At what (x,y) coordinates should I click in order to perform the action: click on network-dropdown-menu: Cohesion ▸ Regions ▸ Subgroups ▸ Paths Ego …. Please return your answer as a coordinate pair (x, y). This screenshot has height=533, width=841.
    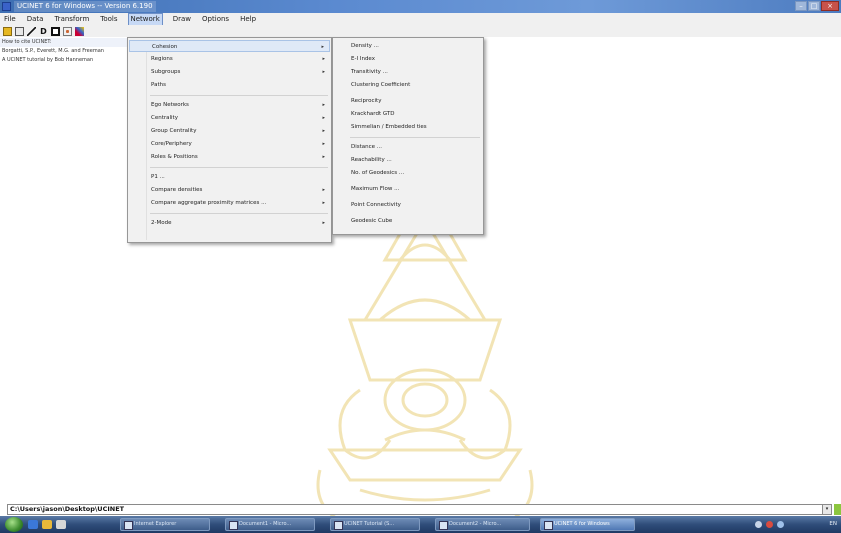
    Looking at the image, I should click on (229, 140).